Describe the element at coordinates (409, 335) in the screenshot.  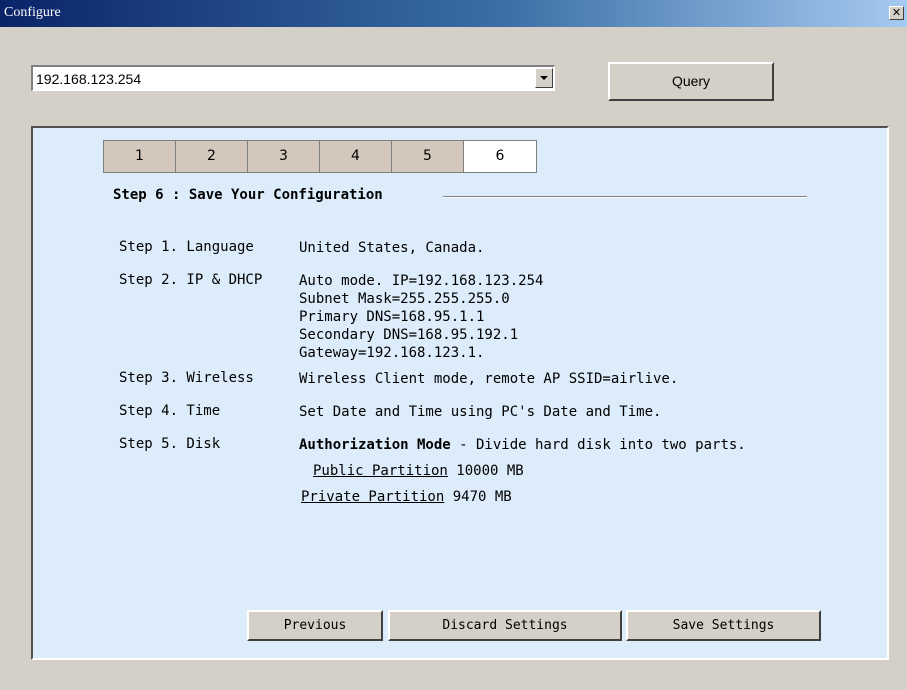
I see `summary-ip-line: Secondary DNS=168.95.192.1` at that location.